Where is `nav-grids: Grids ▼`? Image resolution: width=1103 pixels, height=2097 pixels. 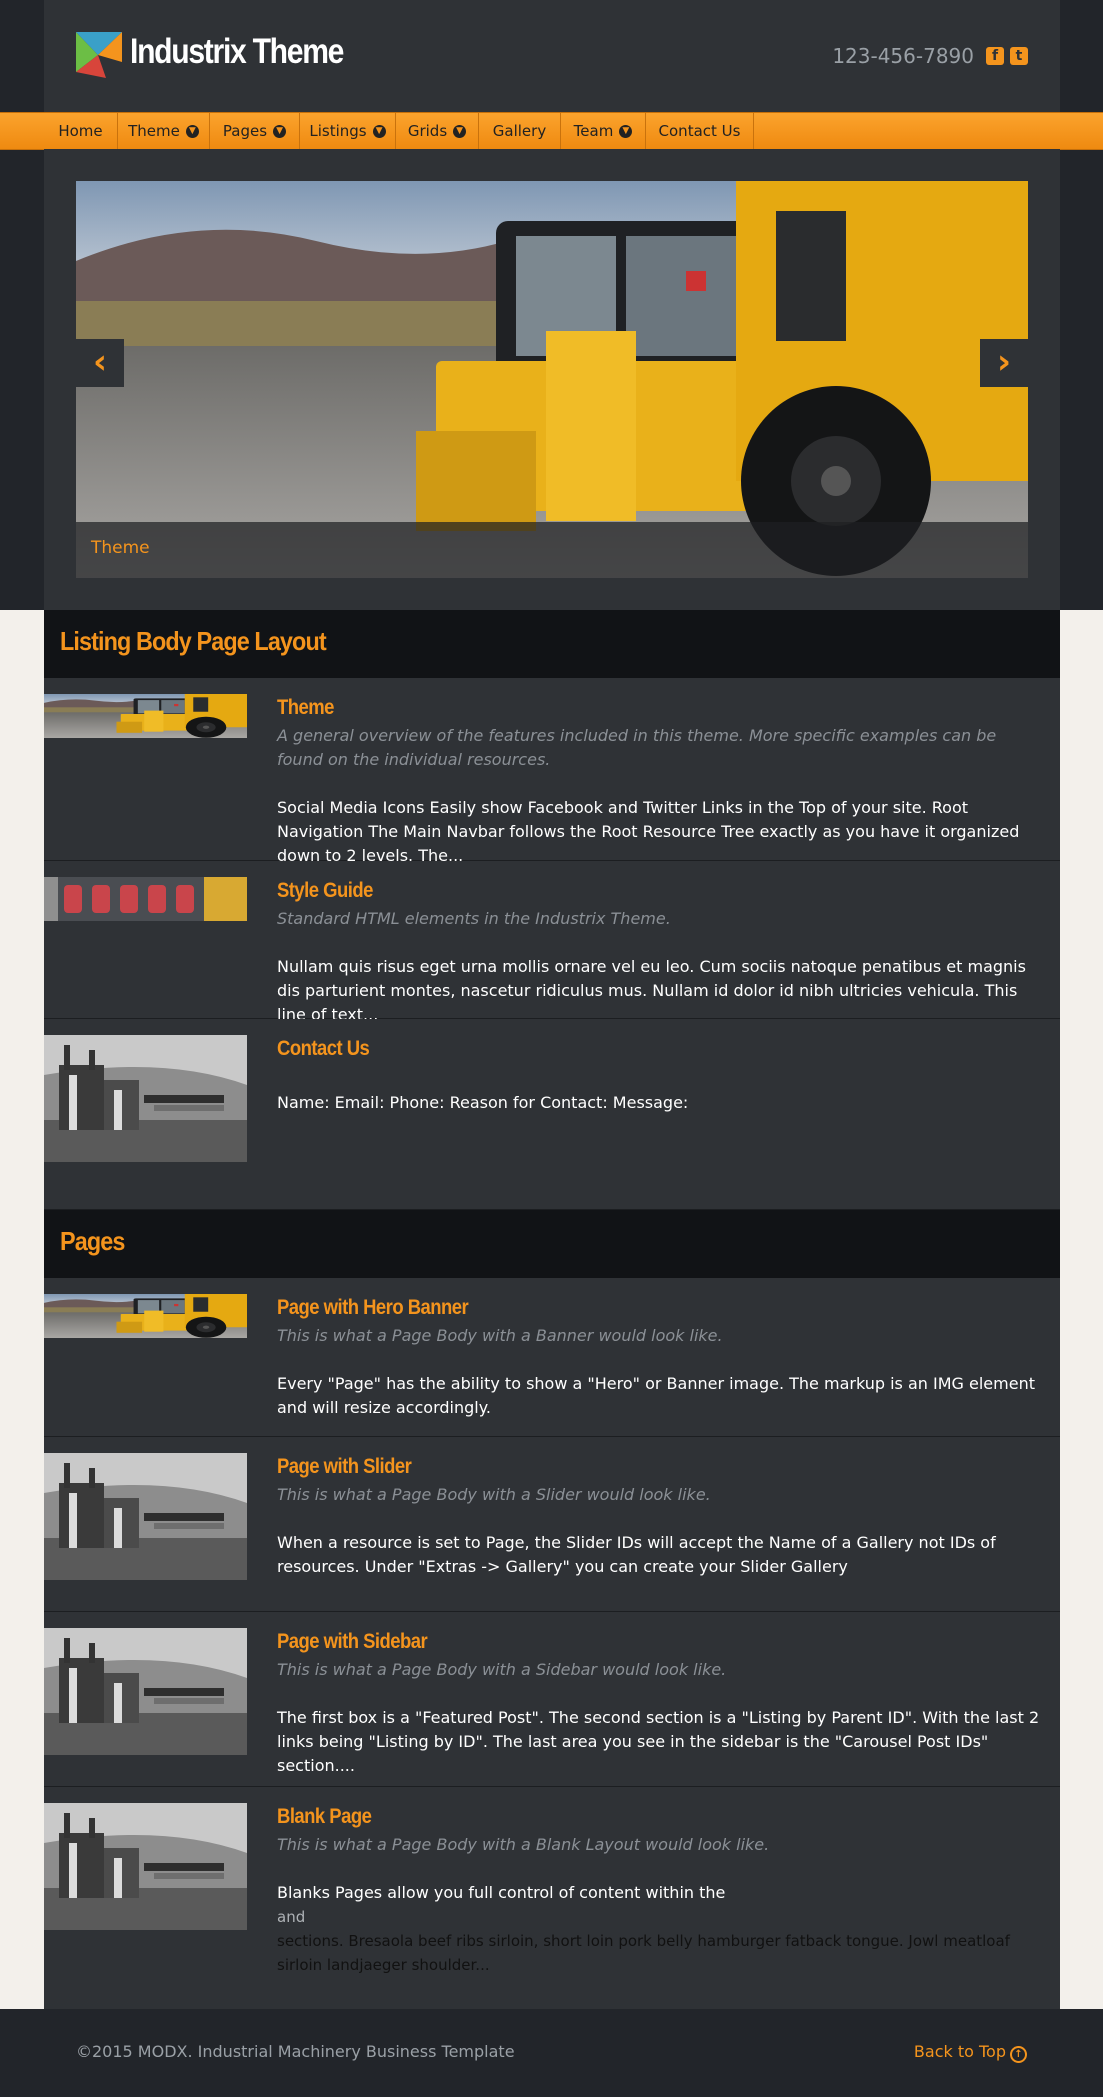 nav-grids: Grids ▼ is located at coordinates (437, 131).